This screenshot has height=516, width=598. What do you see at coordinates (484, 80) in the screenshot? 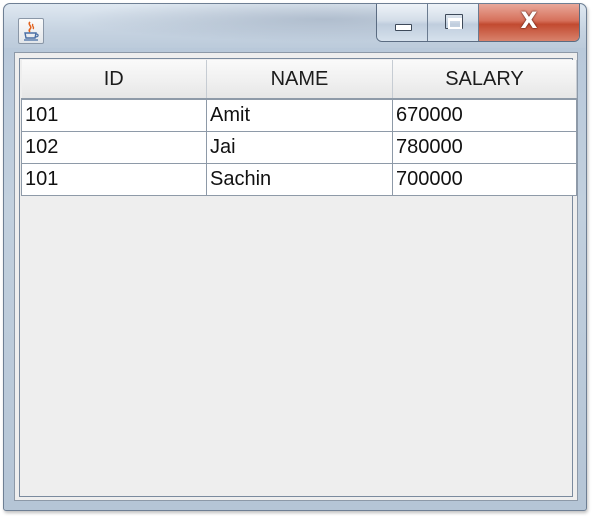
I see `column-header-salary: SALARY` at bounding box center [484, 80].